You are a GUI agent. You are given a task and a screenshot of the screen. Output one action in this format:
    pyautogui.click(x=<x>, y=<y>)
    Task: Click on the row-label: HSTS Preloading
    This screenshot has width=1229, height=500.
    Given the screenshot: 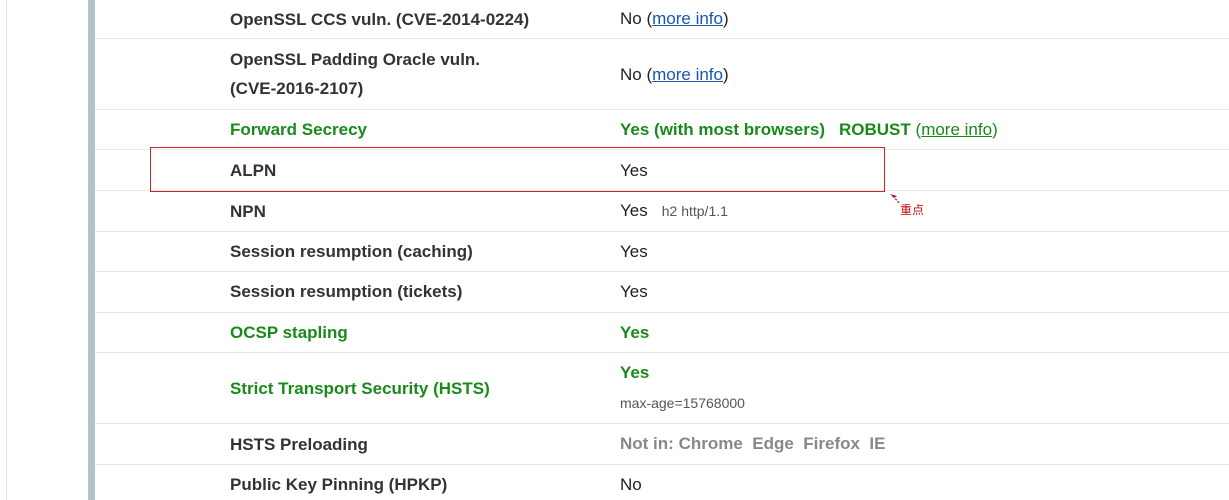 What is the action you would take?
    pyautogui.click(x=299, y=444)
    